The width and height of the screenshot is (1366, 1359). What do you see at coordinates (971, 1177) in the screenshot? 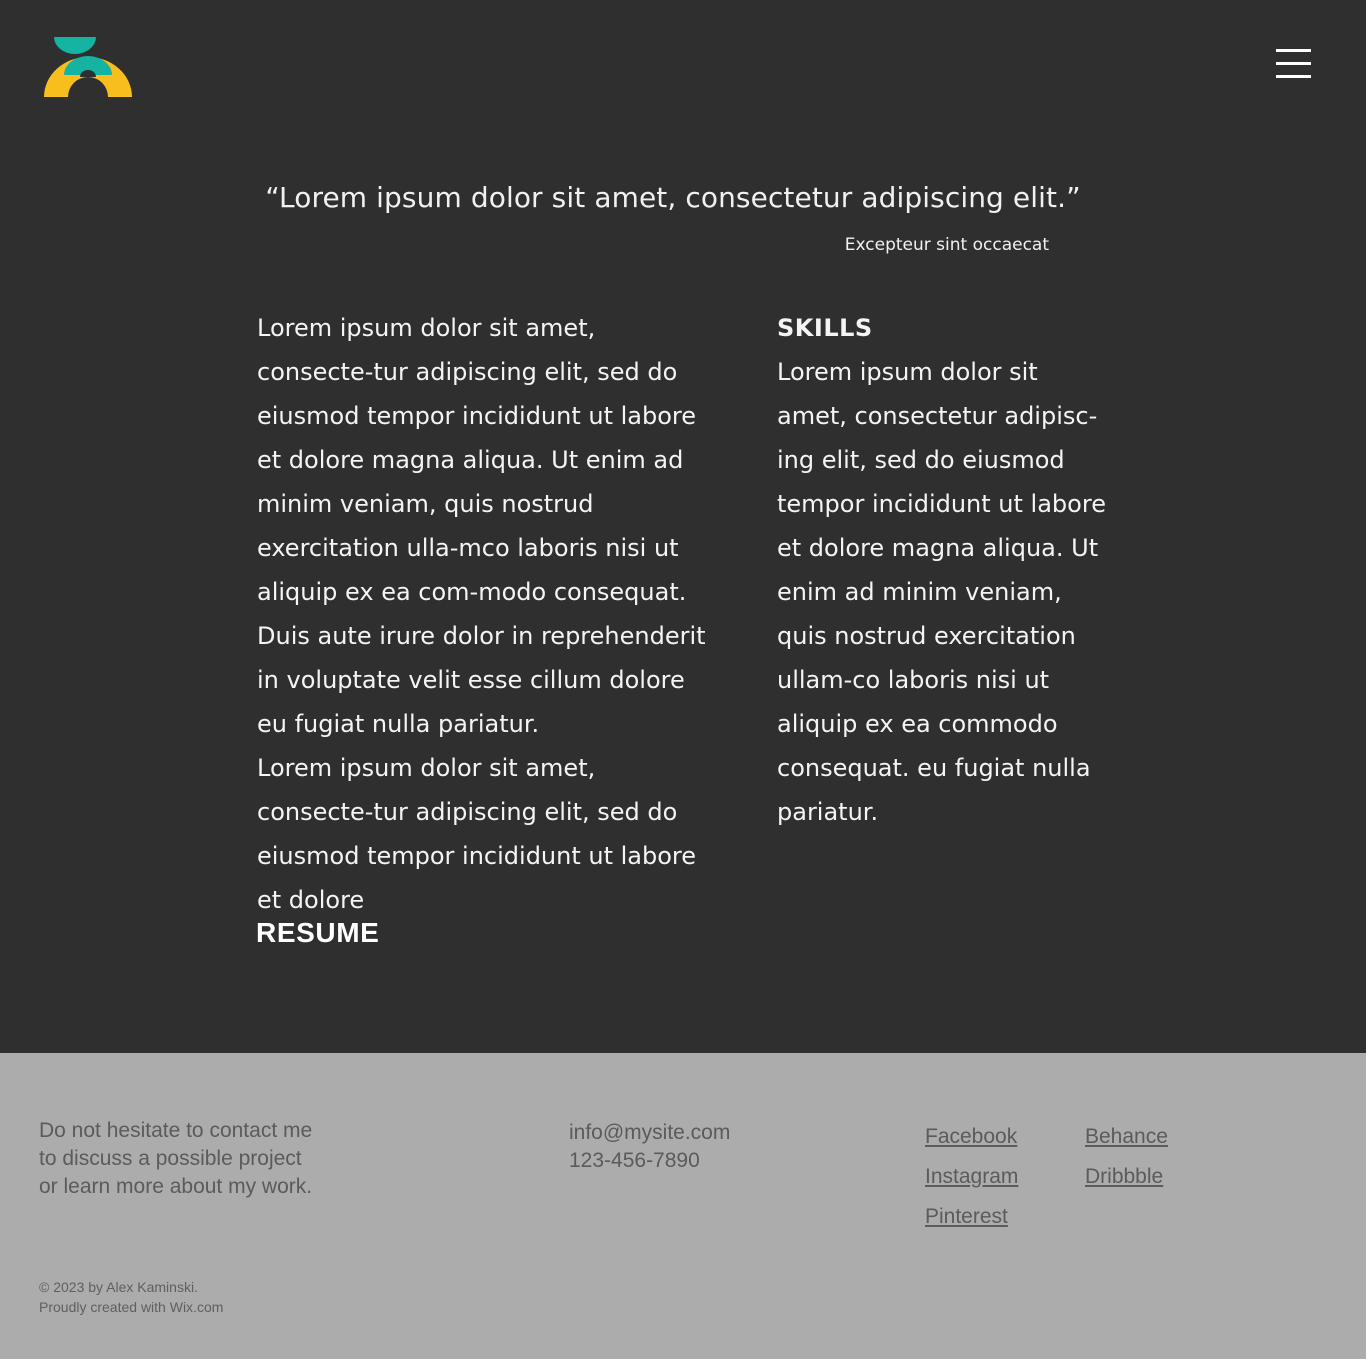
I see `instagram-link: Instagram` at bounding box center [971, 1177].